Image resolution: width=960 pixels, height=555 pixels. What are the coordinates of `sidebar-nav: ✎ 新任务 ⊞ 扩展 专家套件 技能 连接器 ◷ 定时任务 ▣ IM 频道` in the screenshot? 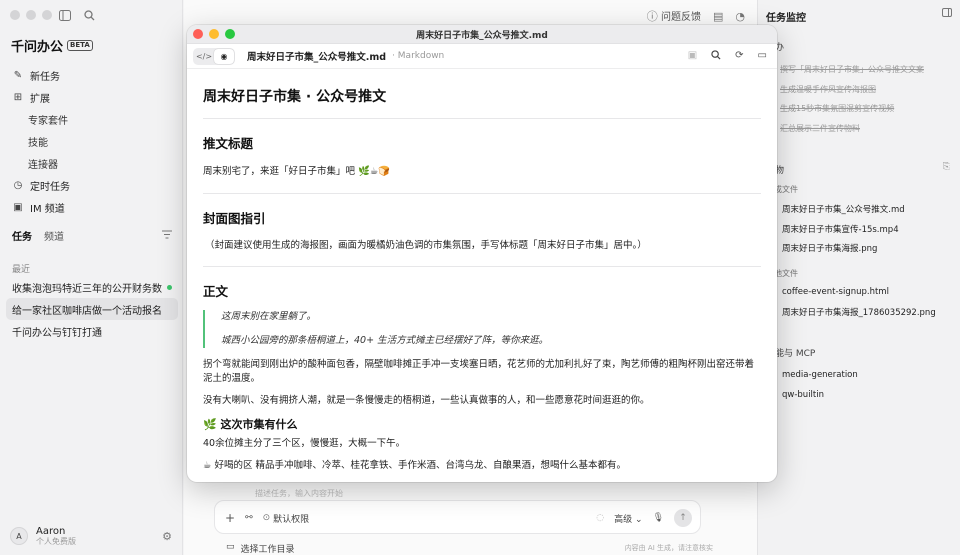 It's located at (92, 141).